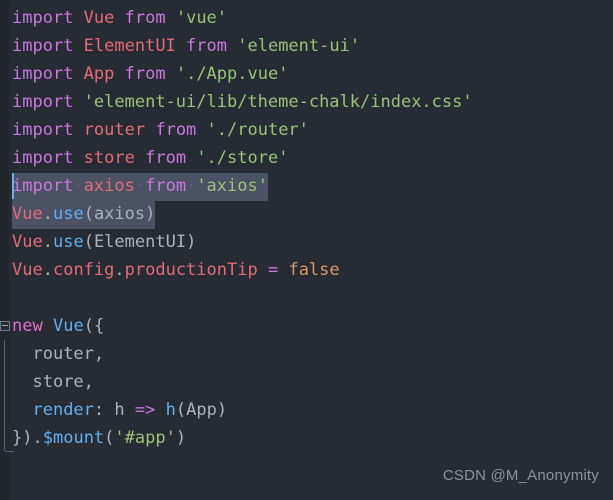  Describe the element at coordinates (278, 102) in the screenshot. I see `token-string-theme-chalk: 'element-ui/lib/theme-chalk/index.css'` at that location.